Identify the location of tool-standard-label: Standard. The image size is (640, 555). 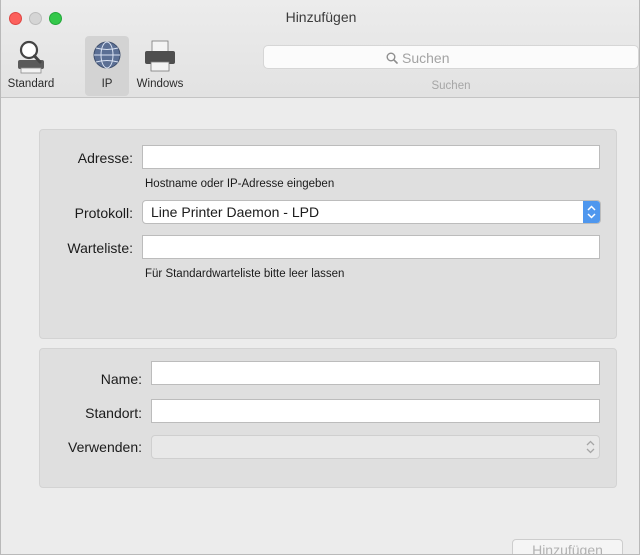
(31, 84).